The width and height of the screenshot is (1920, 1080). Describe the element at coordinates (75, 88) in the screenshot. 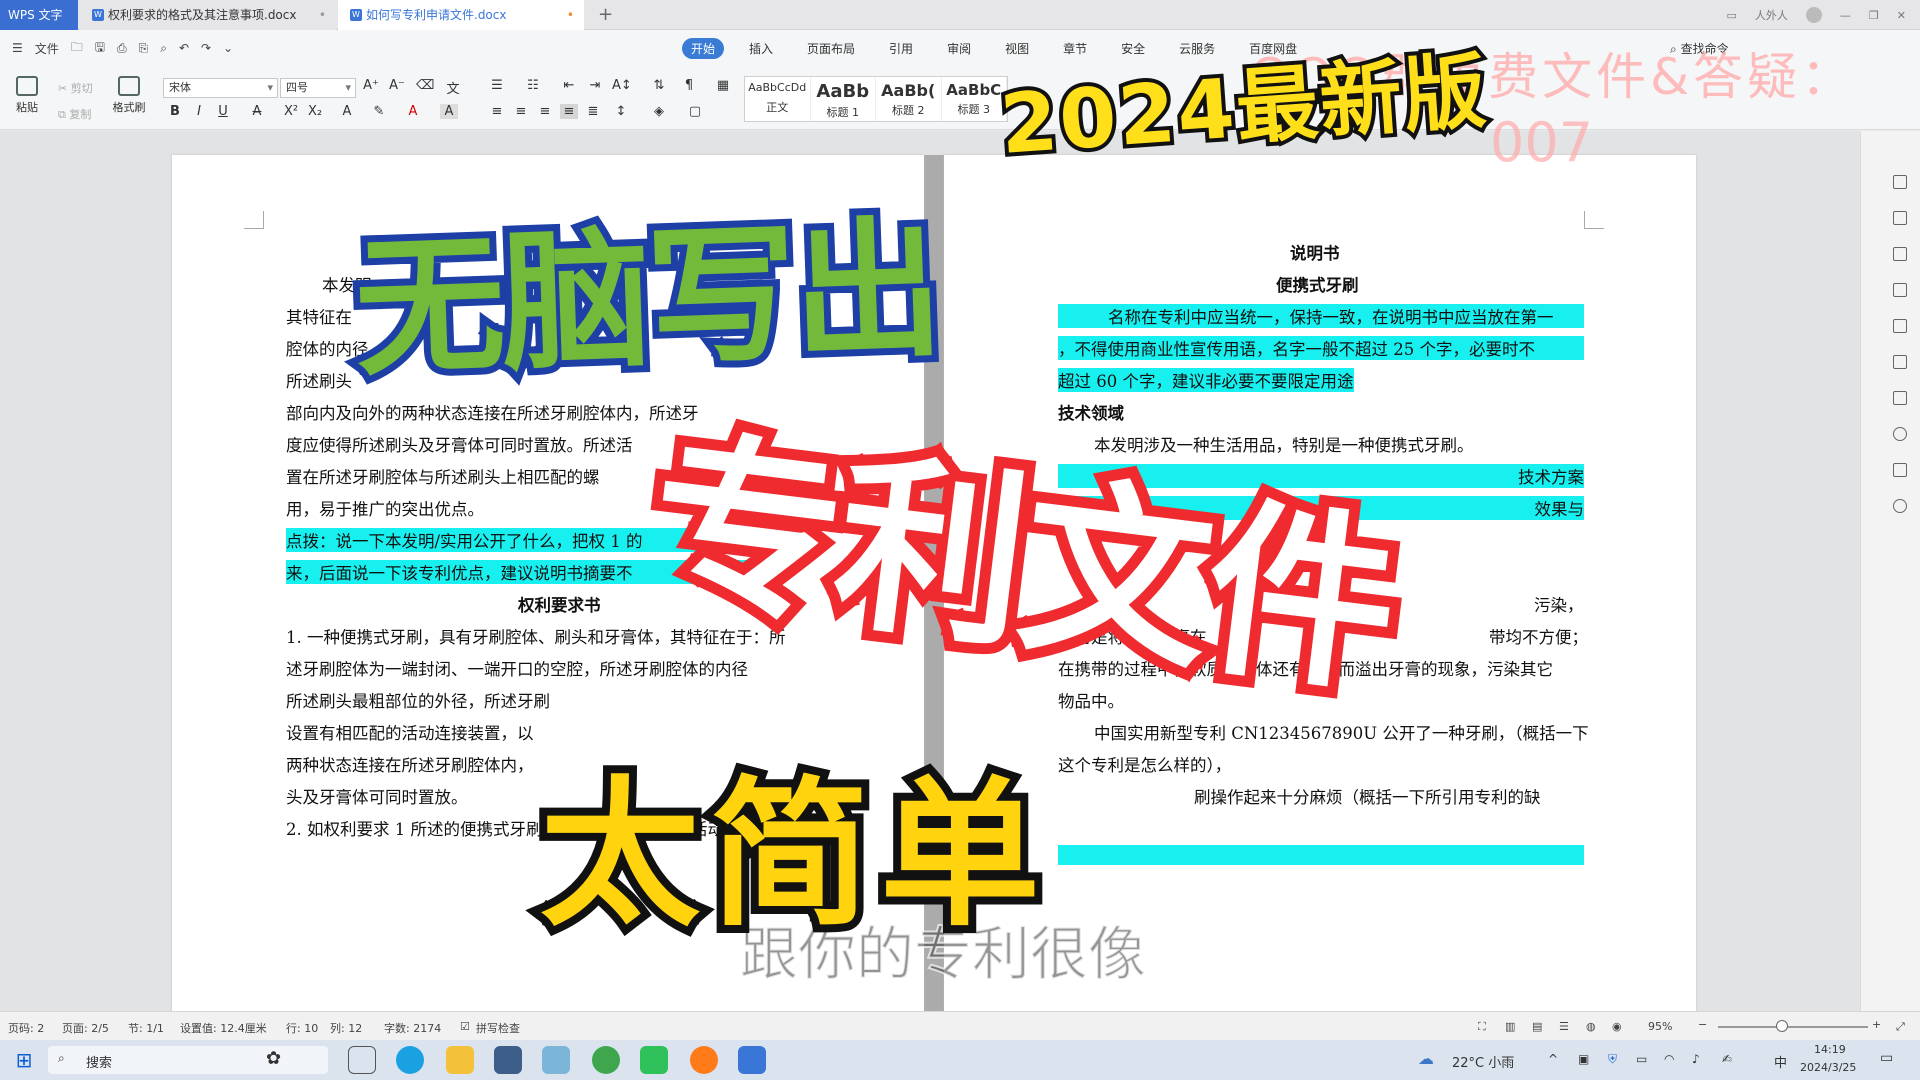

I see `cut-button: ✂ 剪切` at that location.